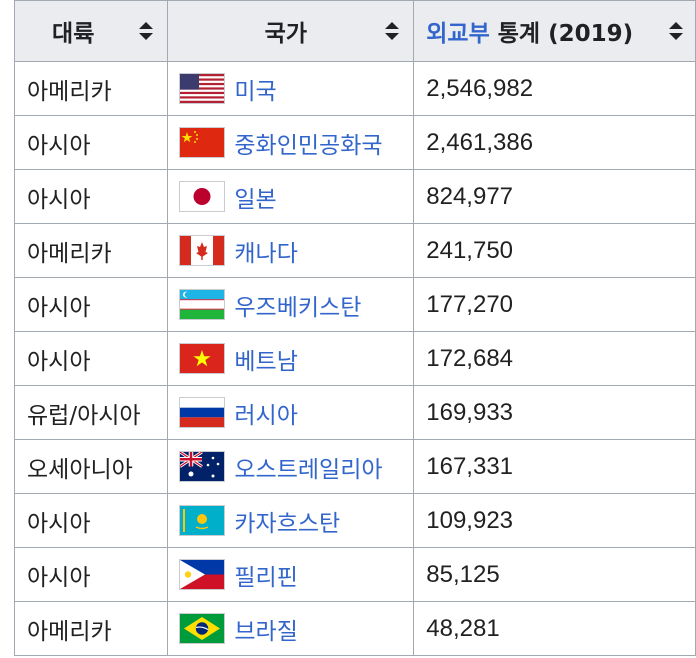  What do you see at coordinates (554, 628) in the screenshot?
I see `visitor-count-cell: 48,281` at bounding box center [554, 628].